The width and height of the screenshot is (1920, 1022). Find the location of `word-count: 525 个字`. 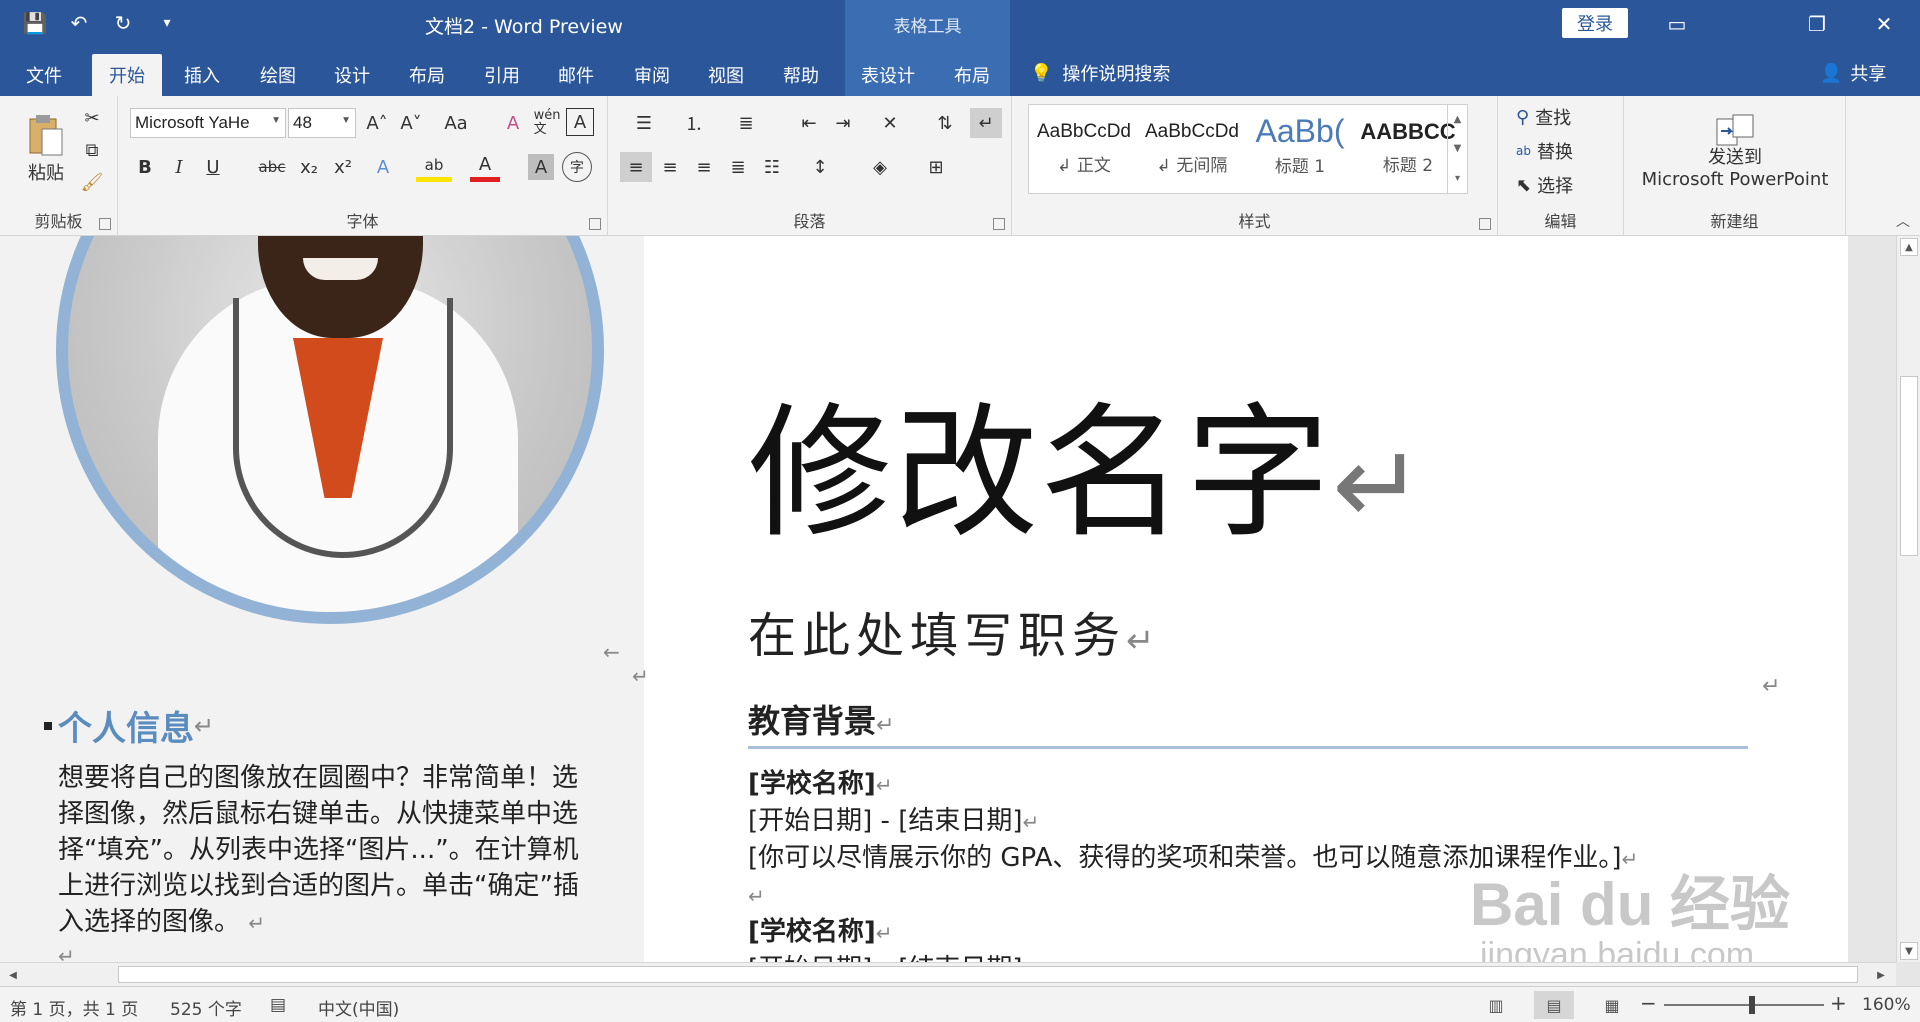

word-count: 525 个字 is located at coordinates (206, 1007).